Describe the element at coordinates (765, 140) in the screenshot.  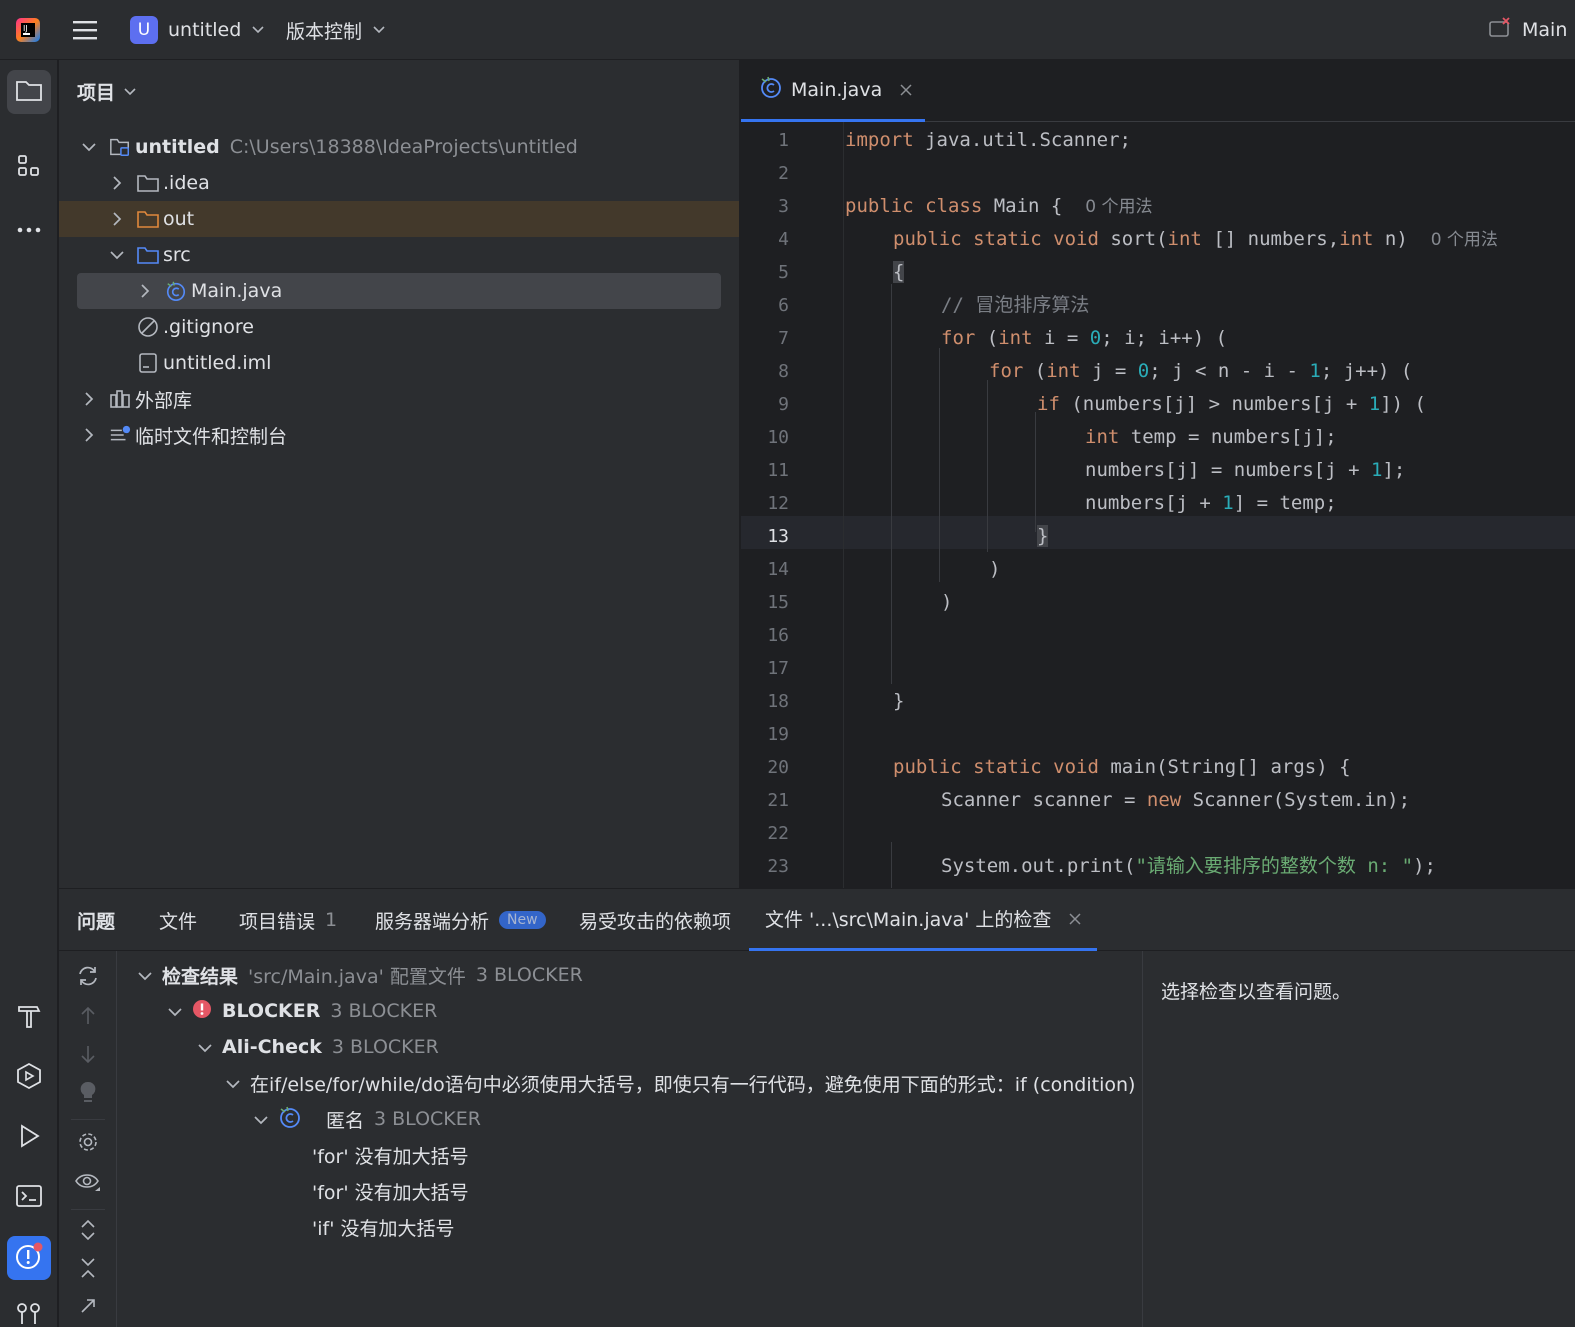
I see `line-number: 1` at that location.